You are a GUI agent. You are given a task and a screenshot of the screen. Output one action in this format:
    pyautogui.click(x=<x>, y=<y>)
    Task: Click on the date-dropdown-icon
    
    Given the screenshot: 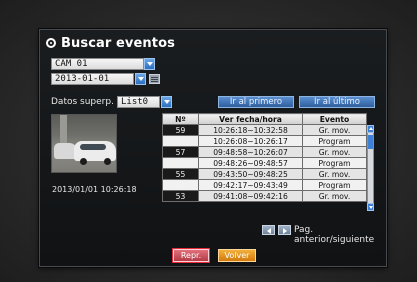 What is the action you would take?
    pyautogui.click(x=140, y=79)
    